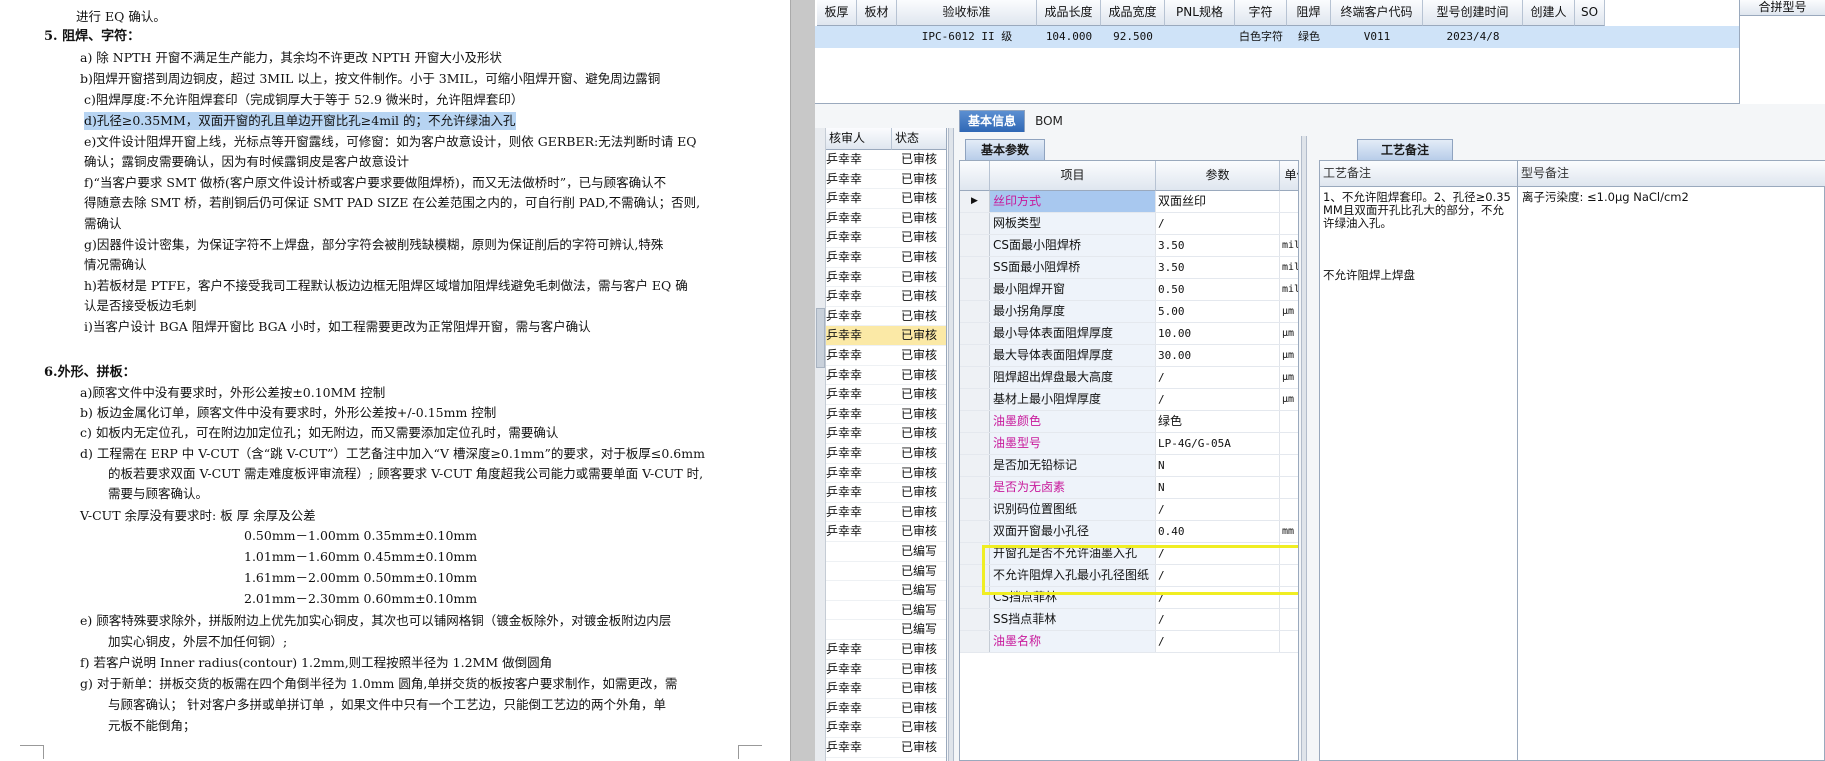 Image resolution: width=1825 pixels, height=761 pixels. Describe the element at coordinates (1069, 13) in the screenshot. I see `column-header: 成品长度` at that location.